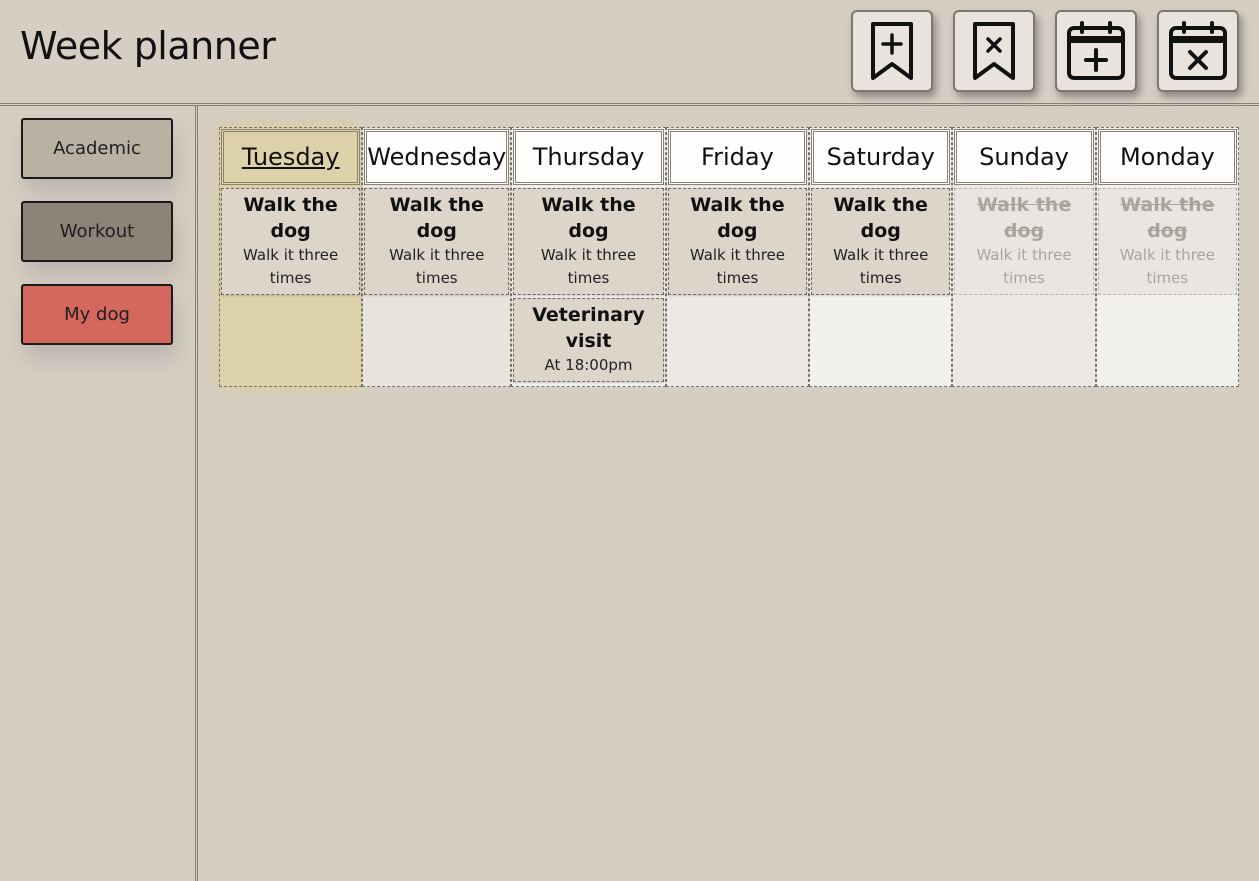  What do you see at coordinates (629, 53) in the screenshot?
I see `header: Week planner` at bounding box center [629, 53].